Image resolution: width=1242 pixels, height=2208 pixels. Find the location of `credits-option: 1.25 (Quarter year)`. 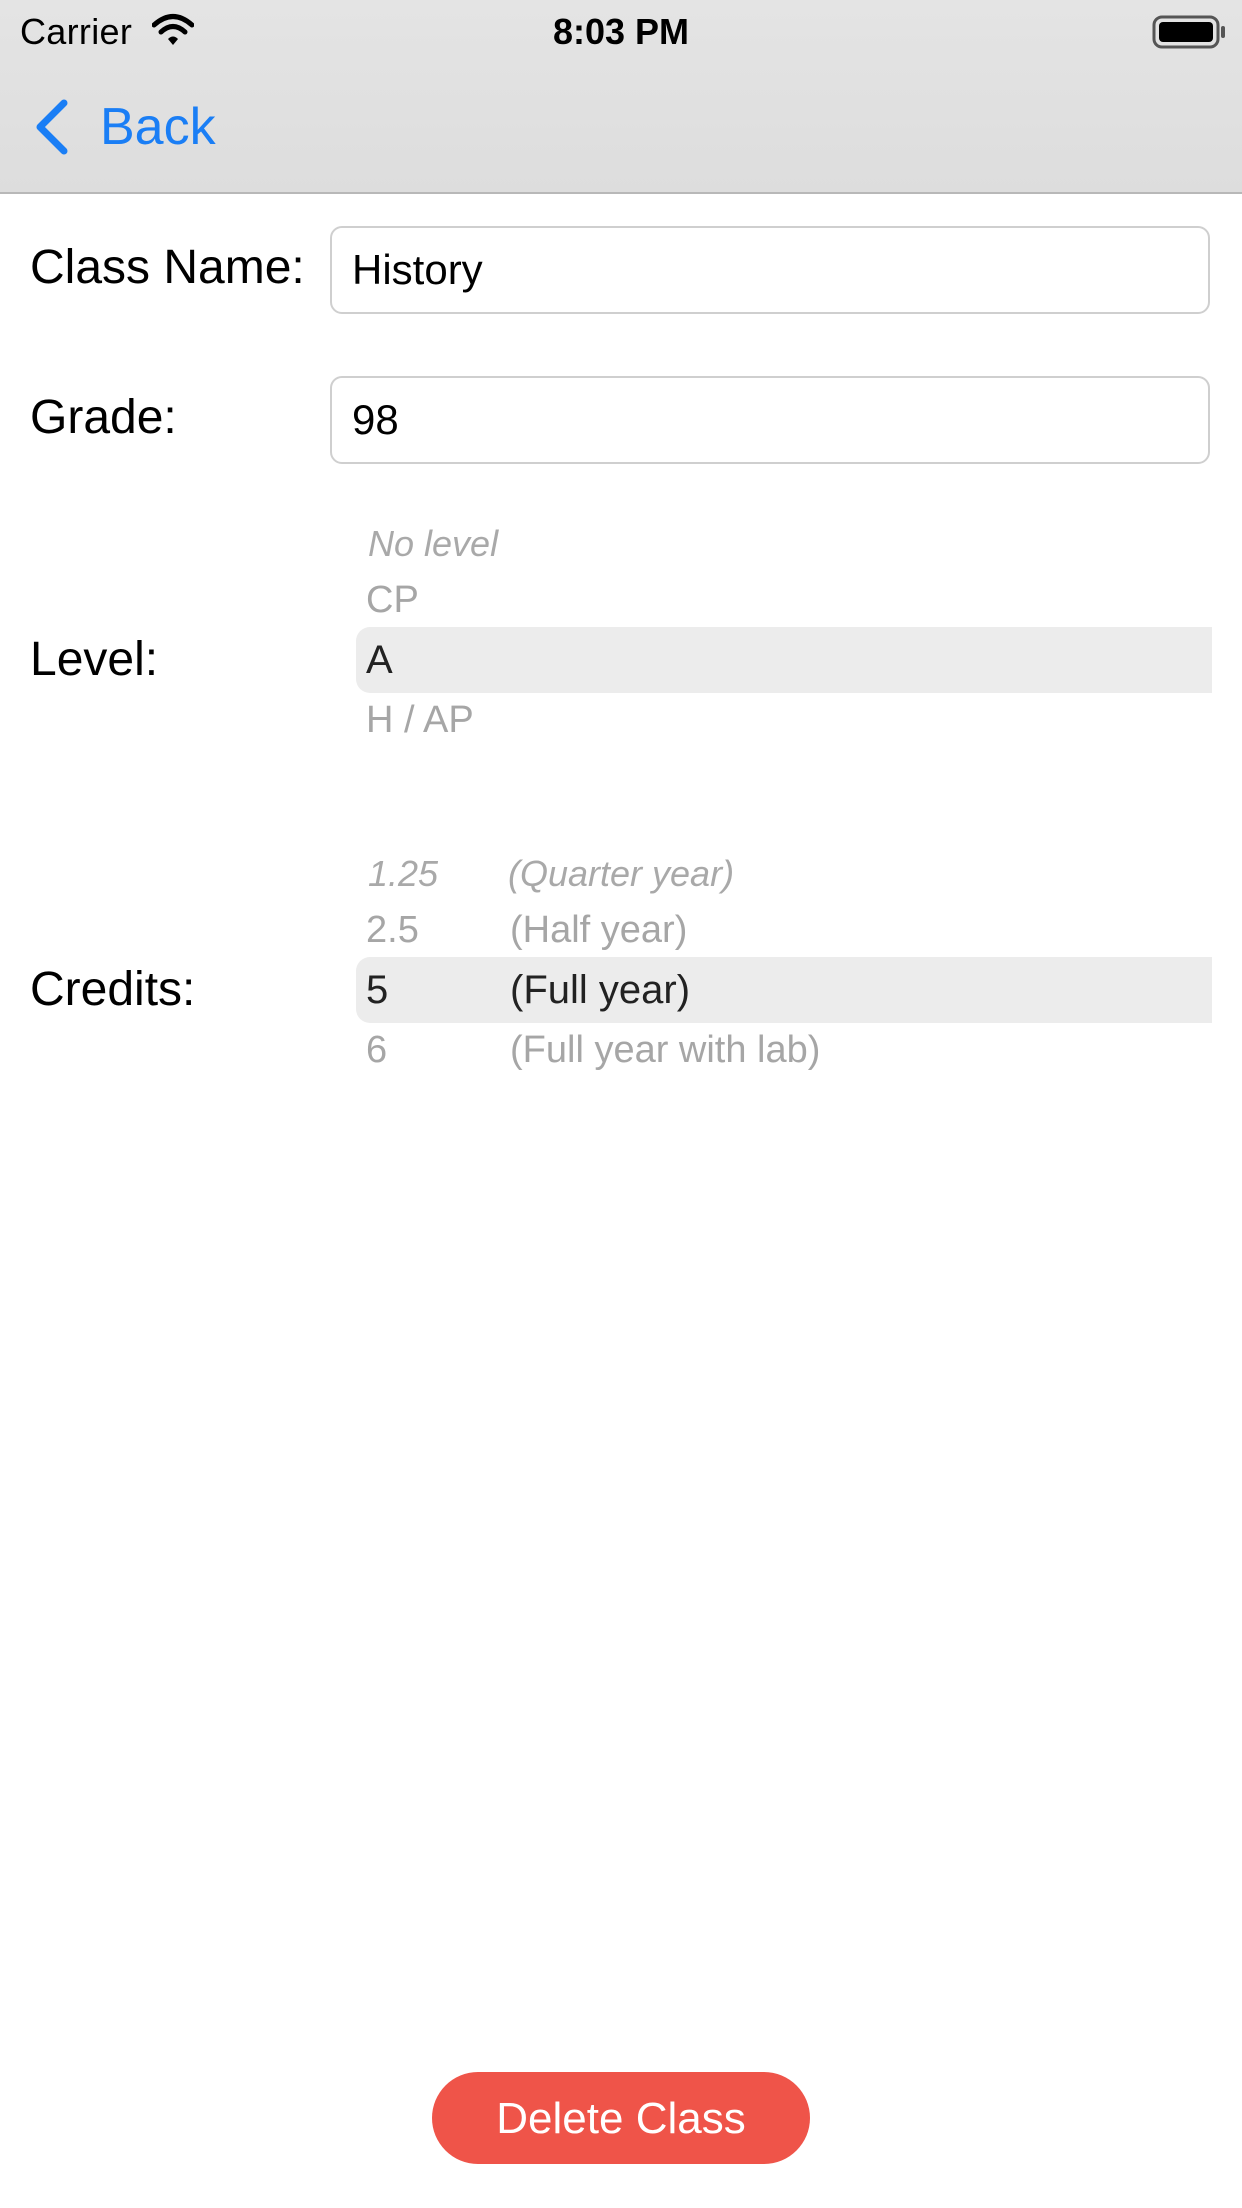

credits-option: 1.25 (Quarter year) is located at coordinates (551, 874).